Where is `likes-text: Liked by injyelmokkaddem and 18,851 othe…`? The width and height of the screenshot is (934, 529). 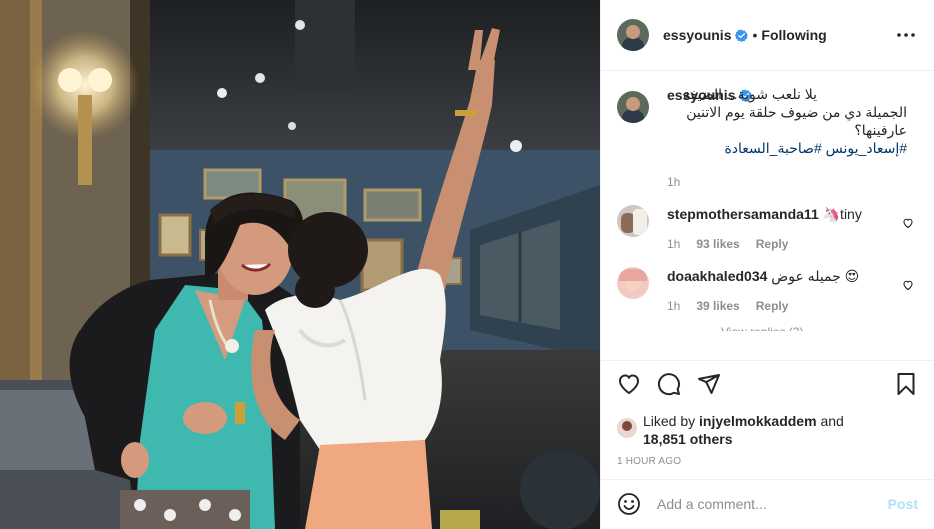 likes-text: Liked by injyelmokkaddem and 18,851 othe… is located at coordinates (743, 428).